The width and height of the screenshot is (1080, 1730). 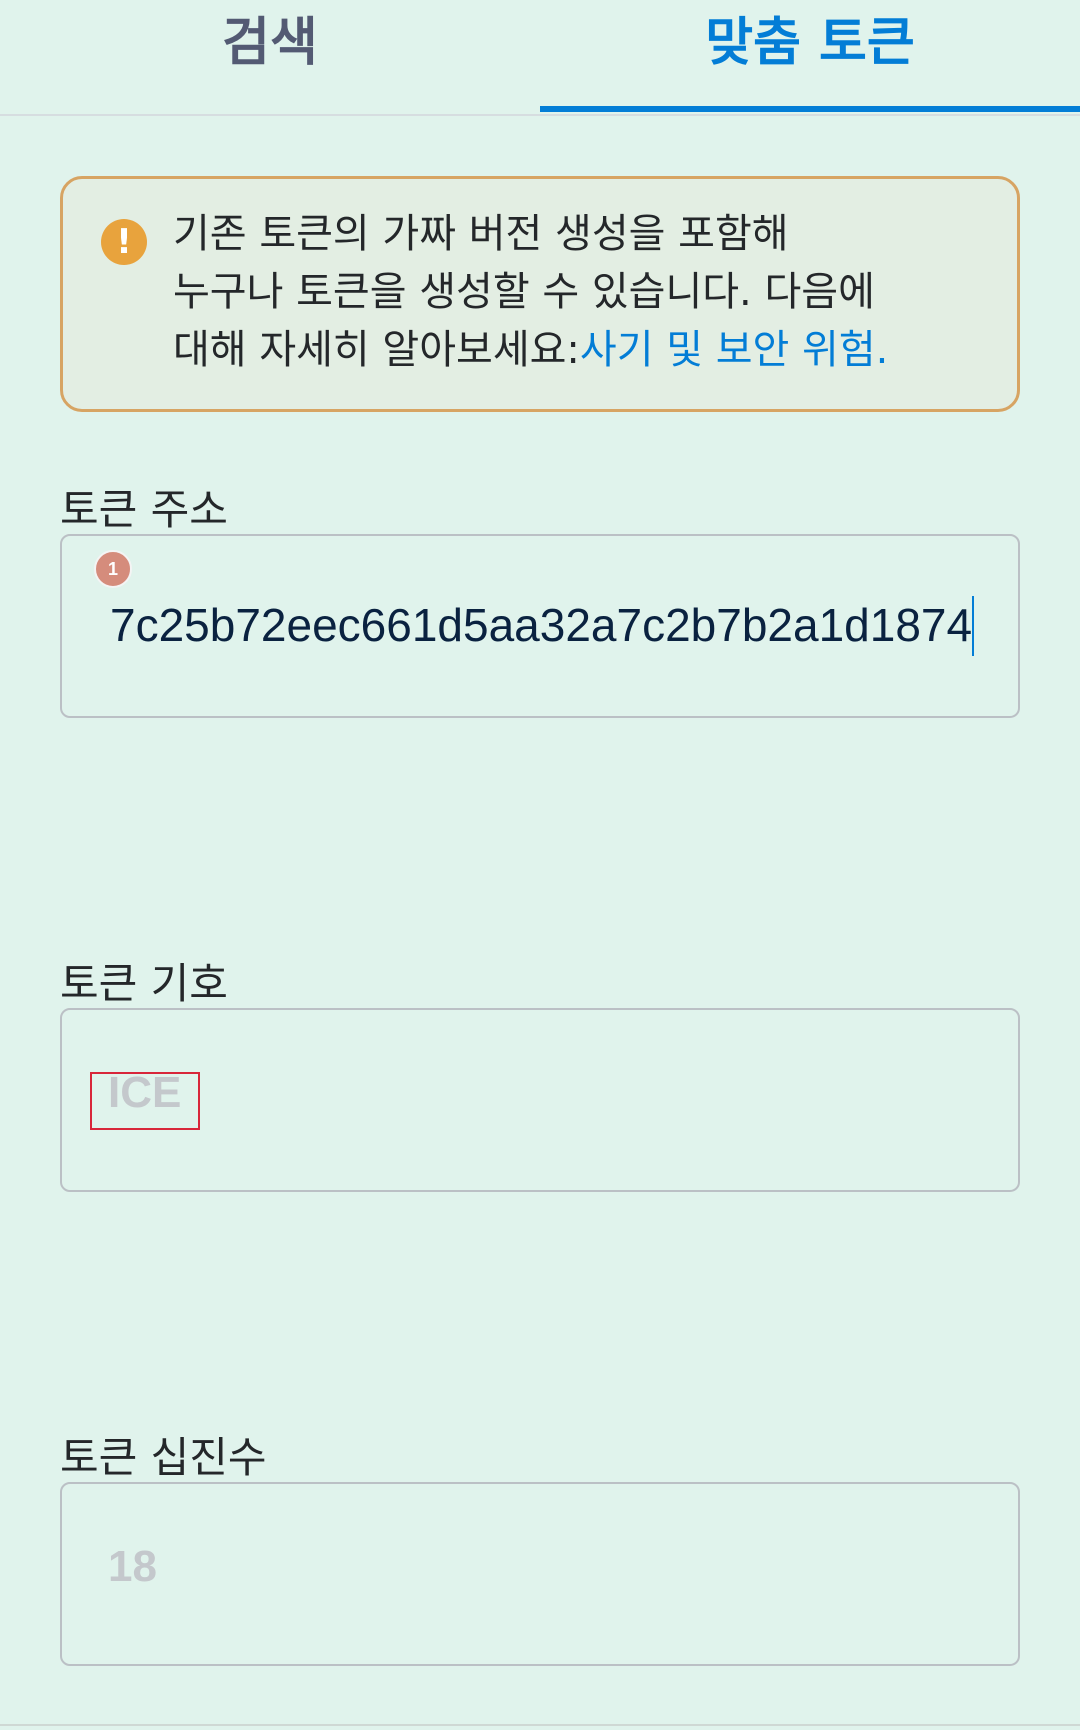 I want to click on token-address-value: 7c25b72eec661d5aa32a7c2b7b2a1d1874, so click(x=545, y=625).